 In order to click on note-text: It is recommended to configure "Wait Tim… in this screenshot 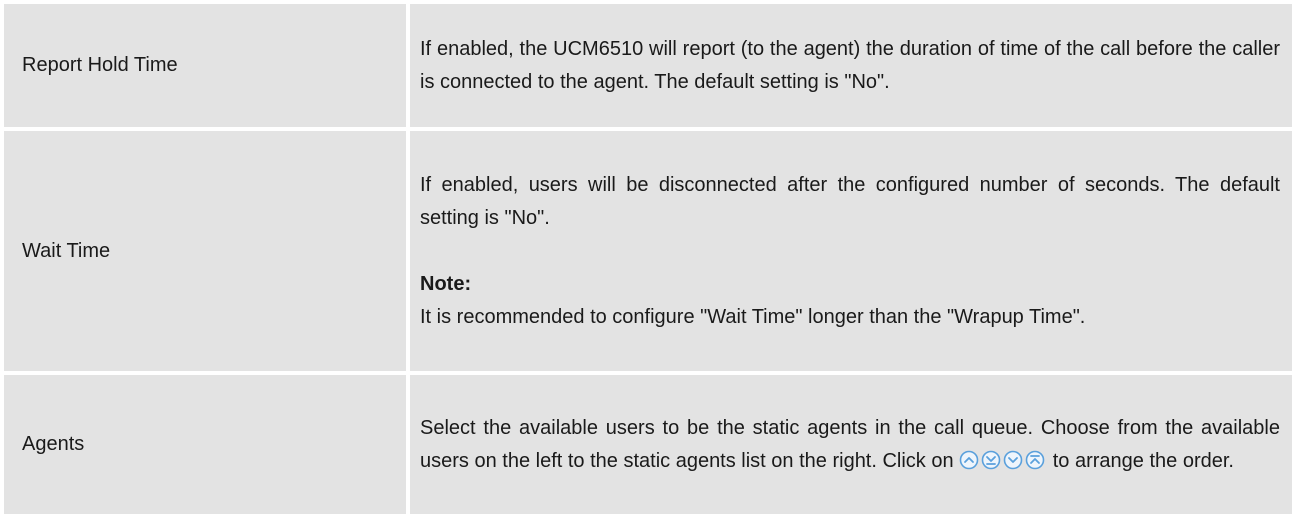, I will do `click(753, 316)`.